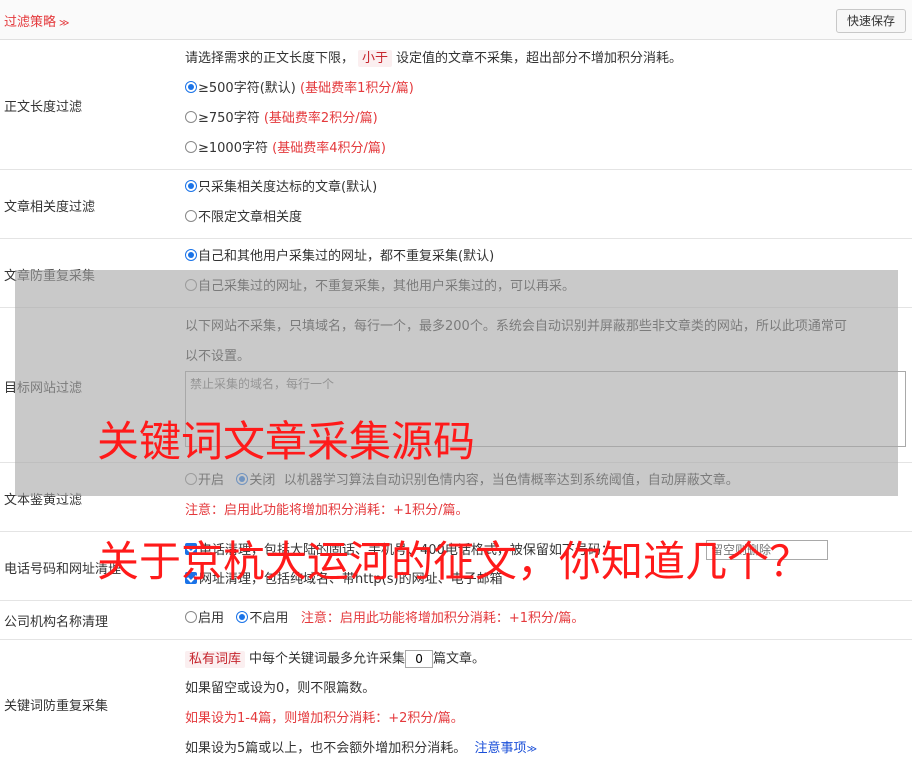 Image resolution: width=912 pixels, height=768 pixels. What do you see at coordinates (327, 510) in the screenshot?
I see `porn-filter-note: 注意：启用此功能将增加积分消耗：+1积分/篇。` at bounding box center [327, 510].